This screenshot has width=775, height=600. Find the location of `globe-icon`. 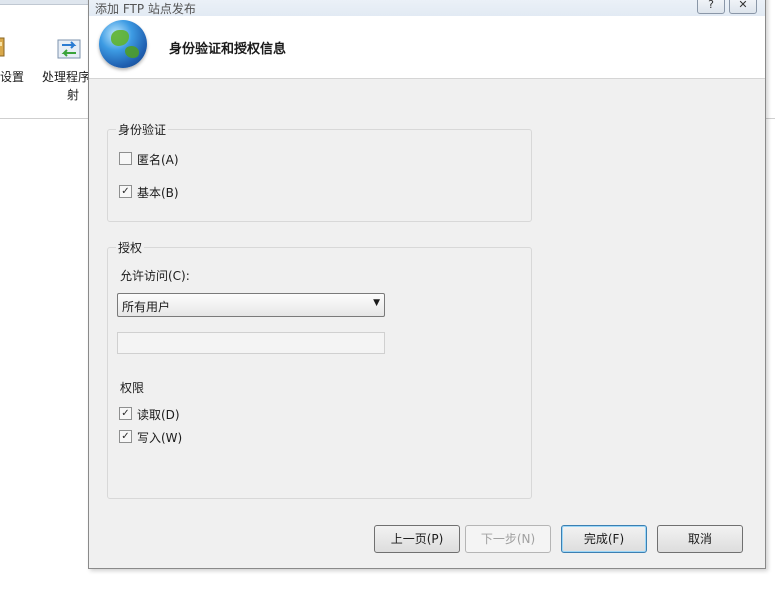

globe-icon is located at coordinates (123, 44).